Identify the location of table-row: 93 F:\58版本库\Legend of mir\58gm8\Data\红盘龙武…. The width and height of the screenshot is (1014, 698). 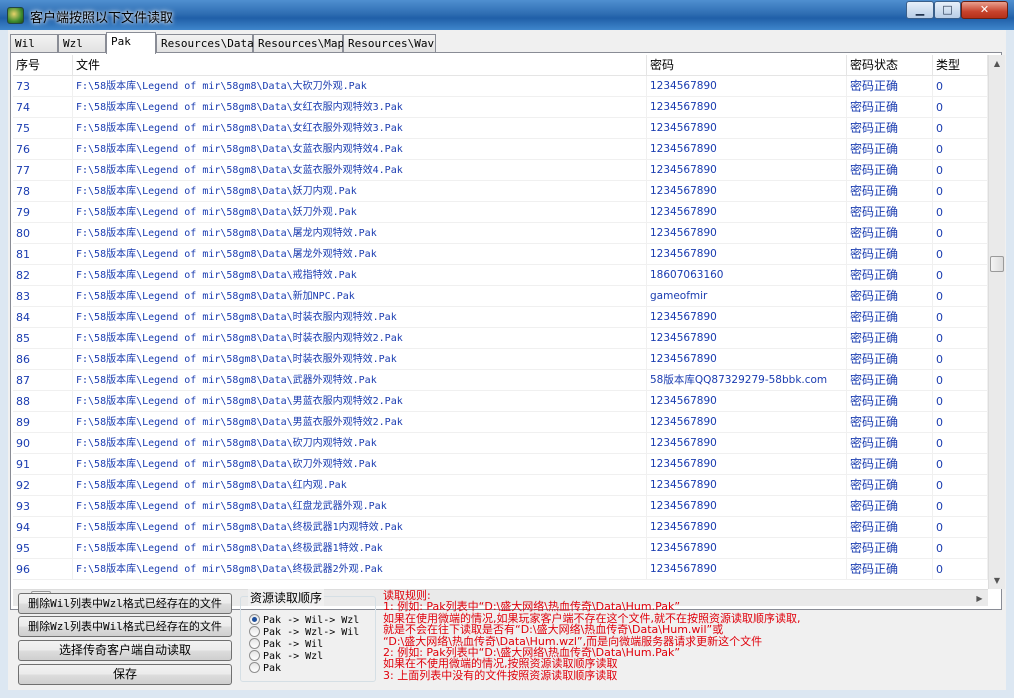
(500, 506).